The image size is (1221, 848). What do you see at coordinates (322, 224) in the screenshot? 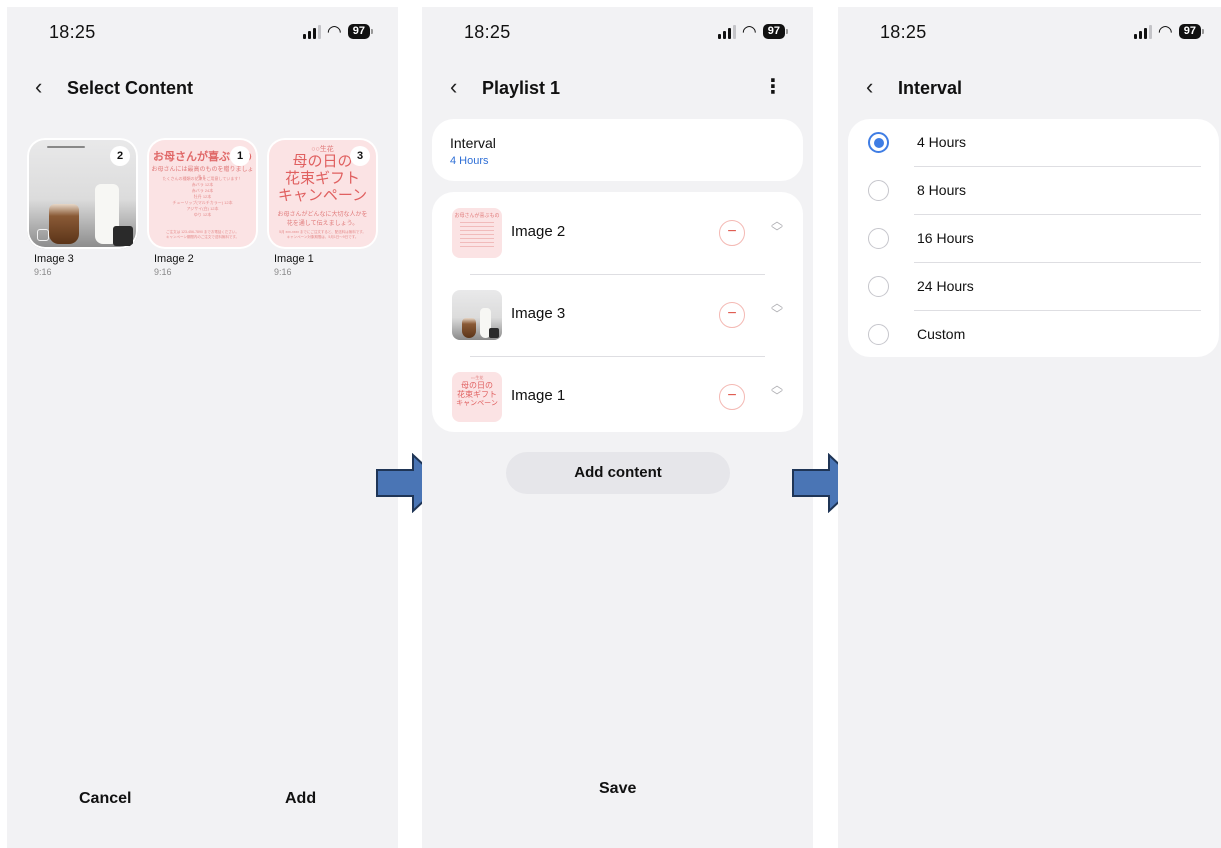
I see `poster-subtitle: 花を通して伝えましょう。` at bounding box center [322, 224].